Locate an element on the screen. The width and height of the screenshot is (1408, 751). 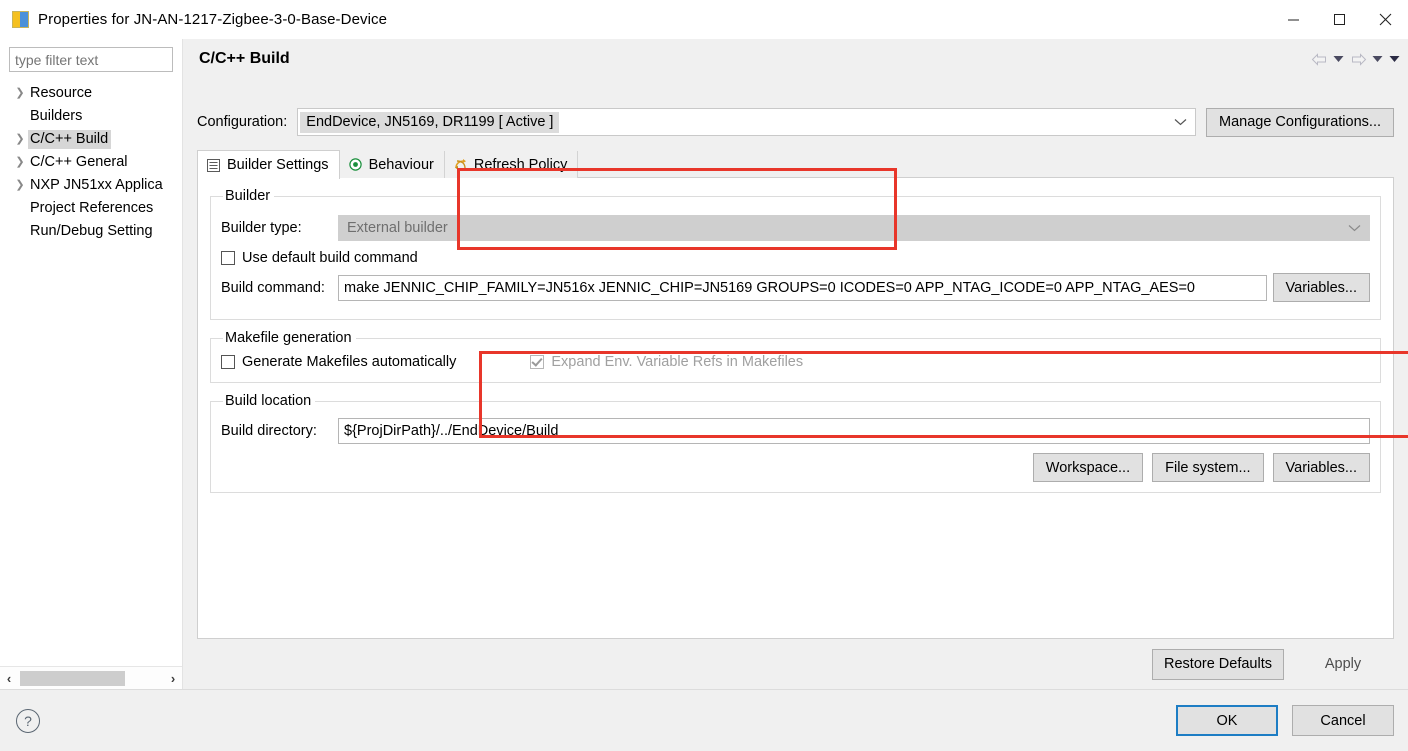
tree-item-nxp-jn51xx-application: ❯ NXP JN51xx Applica is located at coordinates (91, 185).